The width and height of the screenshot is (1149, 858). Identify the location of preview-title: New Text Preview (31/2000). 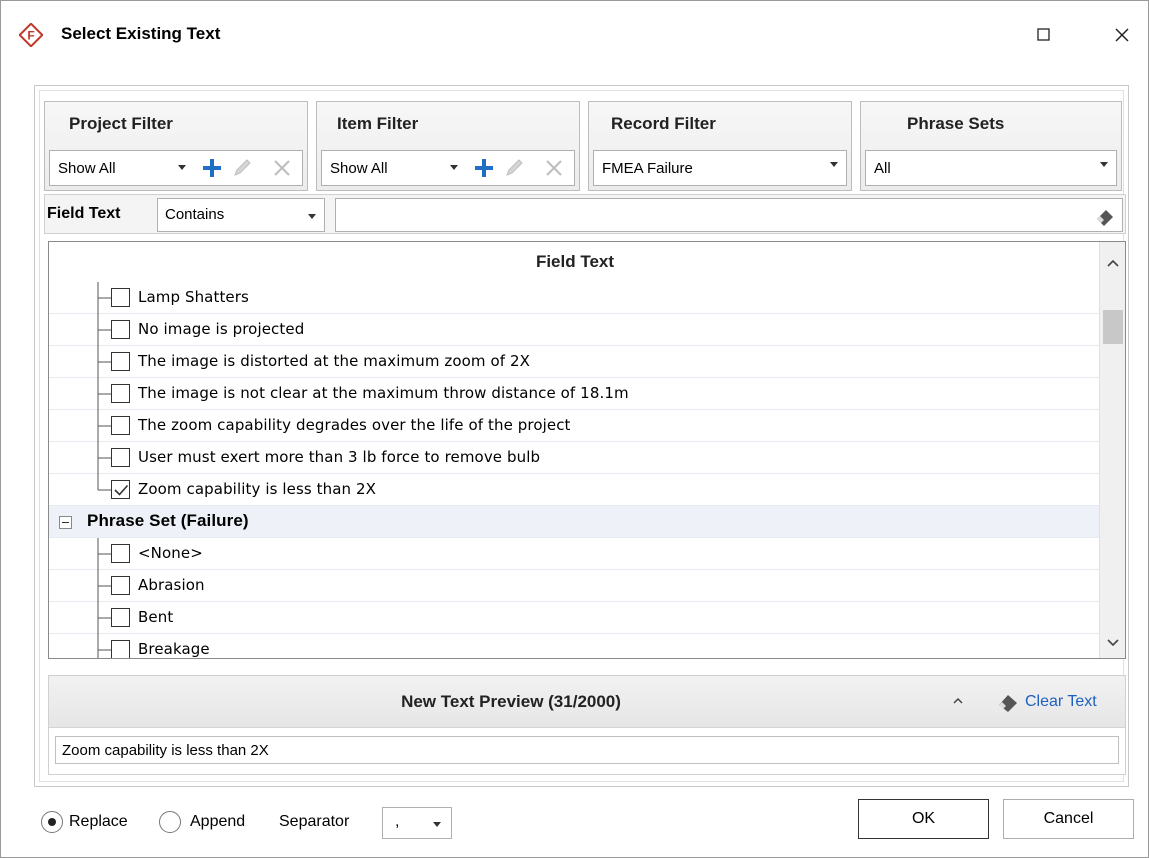
(511, 701).